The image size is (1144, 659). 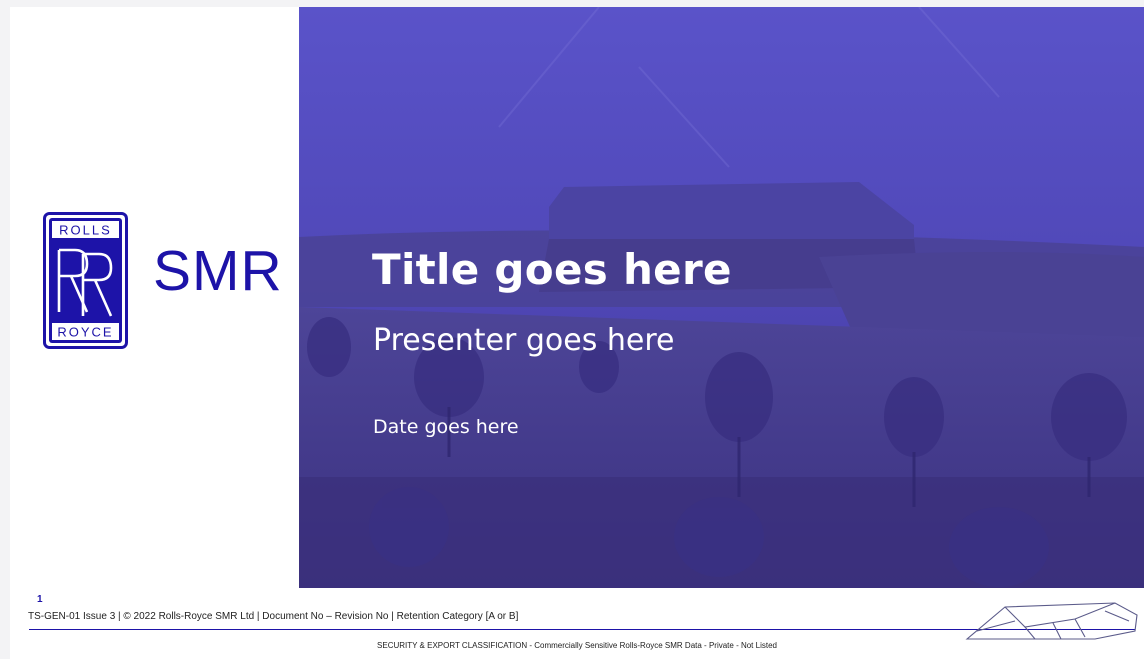 I want to click on svg-text: ROYCE, so click(x=85, y=332).